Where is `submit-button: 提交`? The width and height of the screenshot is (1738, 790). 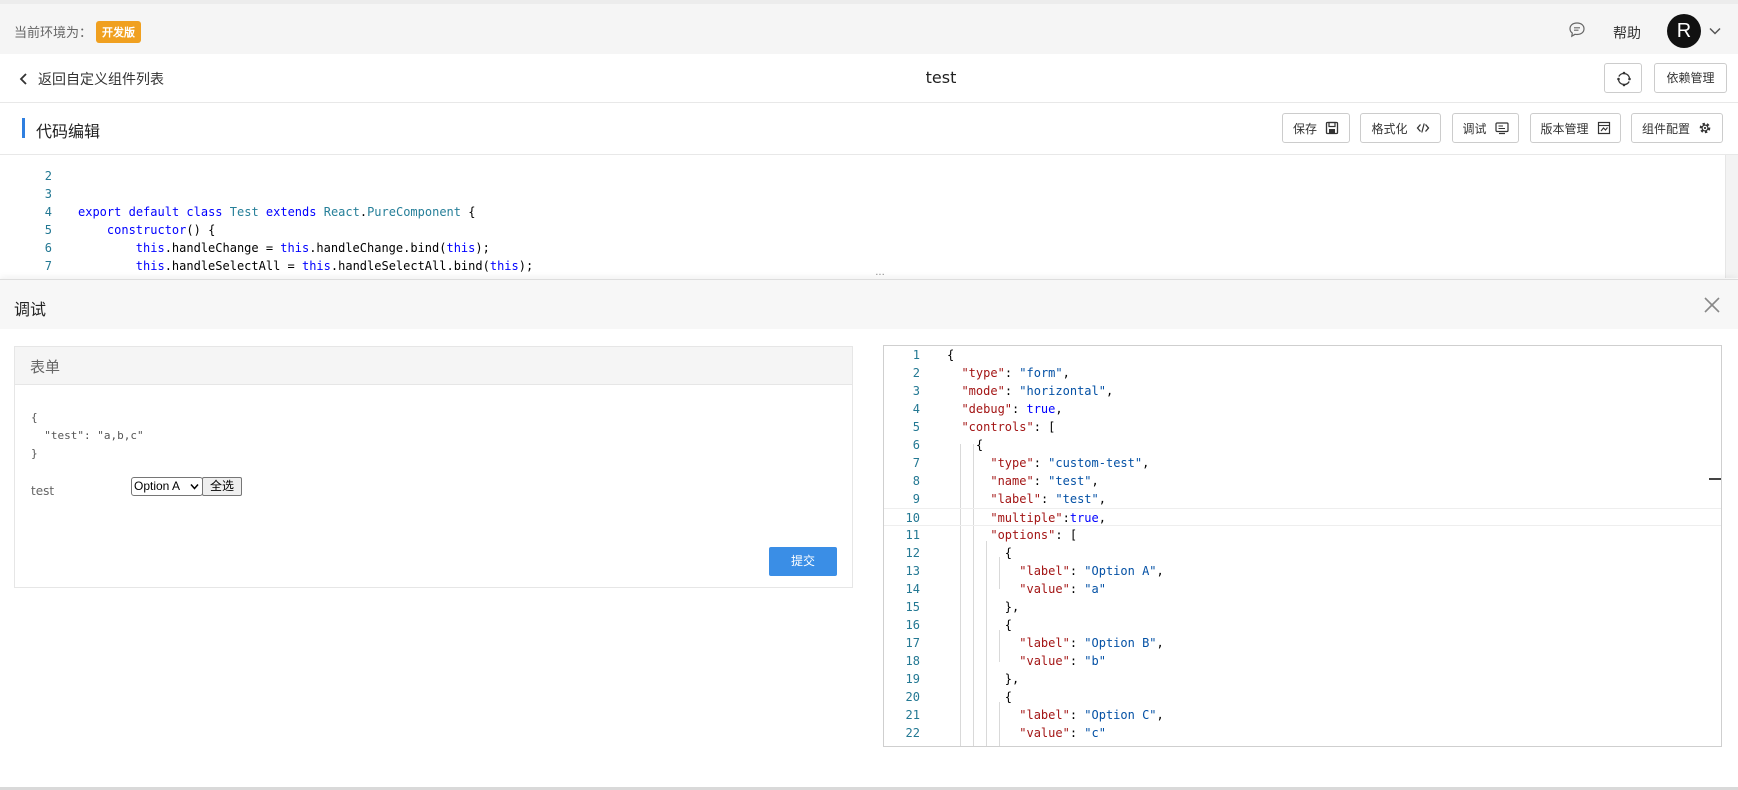
submit-button: 提交 is located at coordinates (803, 561).